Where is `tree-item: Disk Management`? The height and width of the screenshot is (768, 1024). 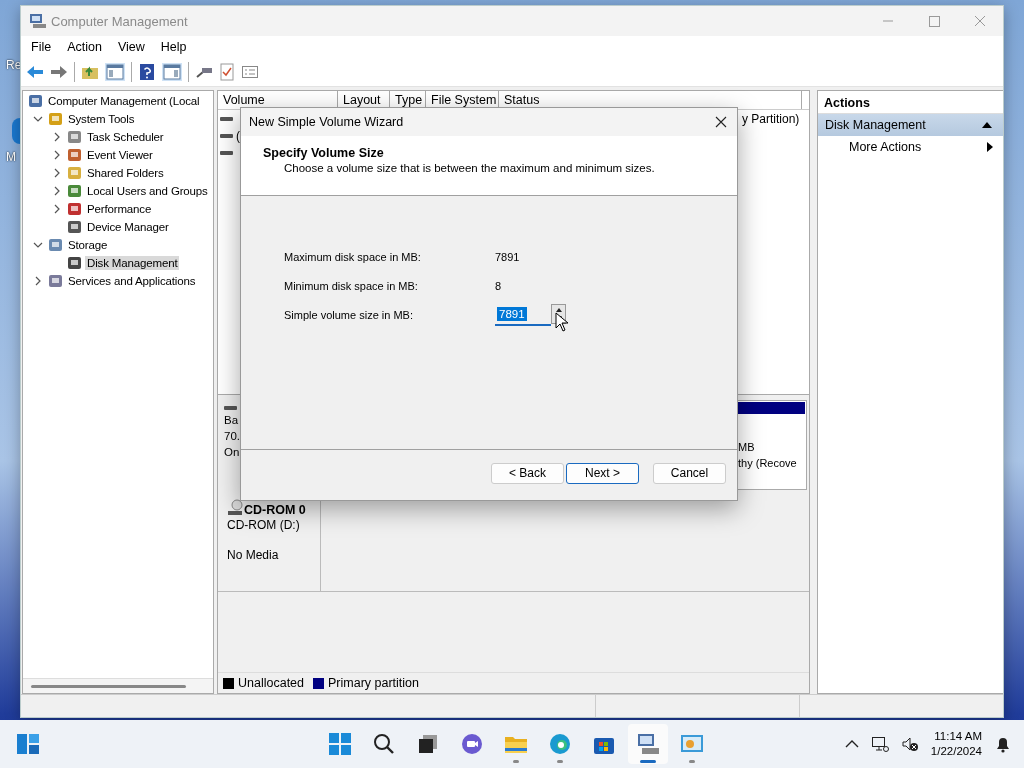
tree-item: Disk Management is located at coordinates (132, 263).